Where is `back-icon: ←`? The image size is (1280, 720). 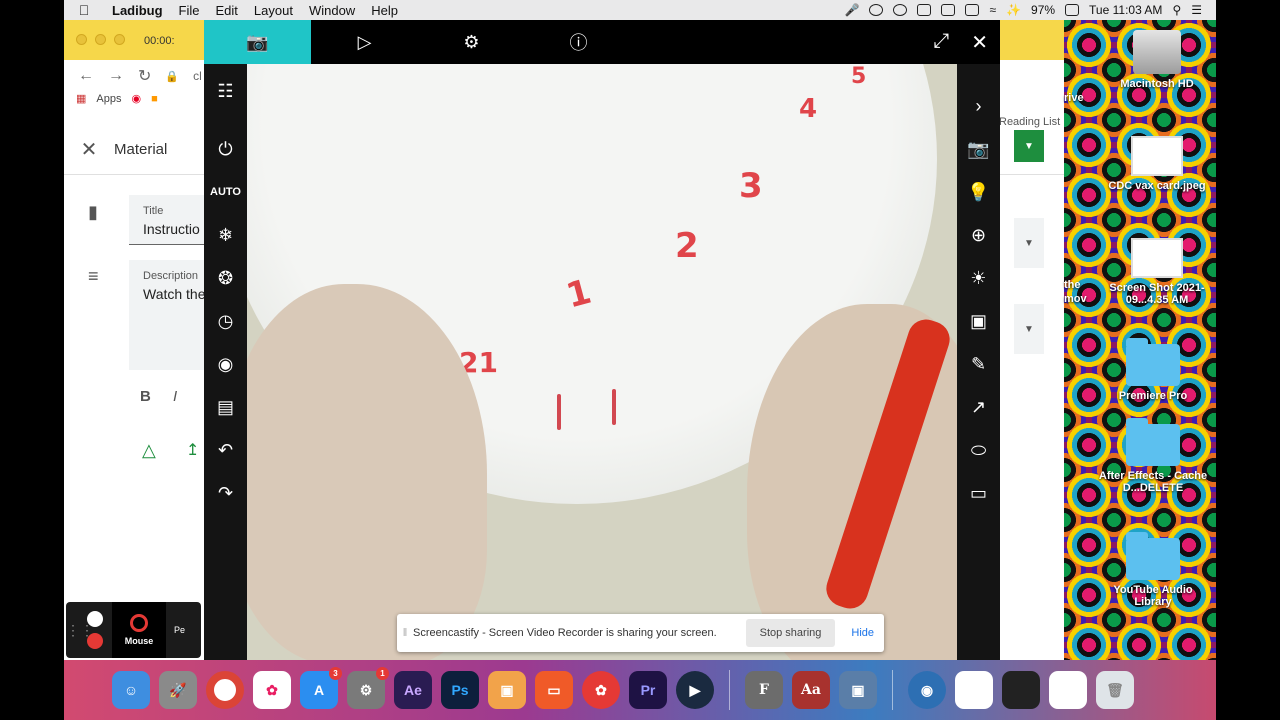 back-icon: ← is located at coordinates (86, 76).